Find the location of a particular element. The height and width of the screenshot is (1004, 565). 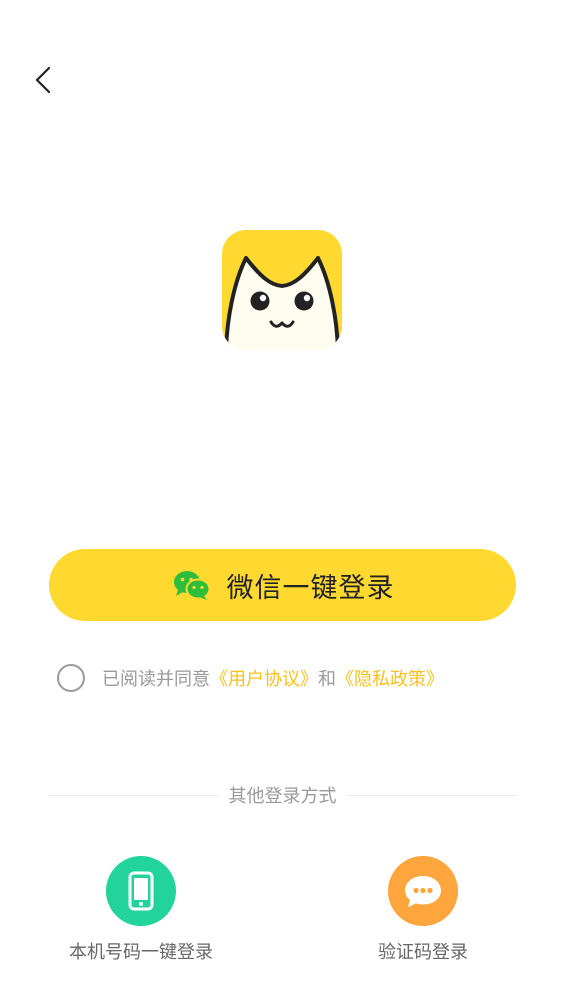

chat-bubble-icon is located at coordinates (423, 891).